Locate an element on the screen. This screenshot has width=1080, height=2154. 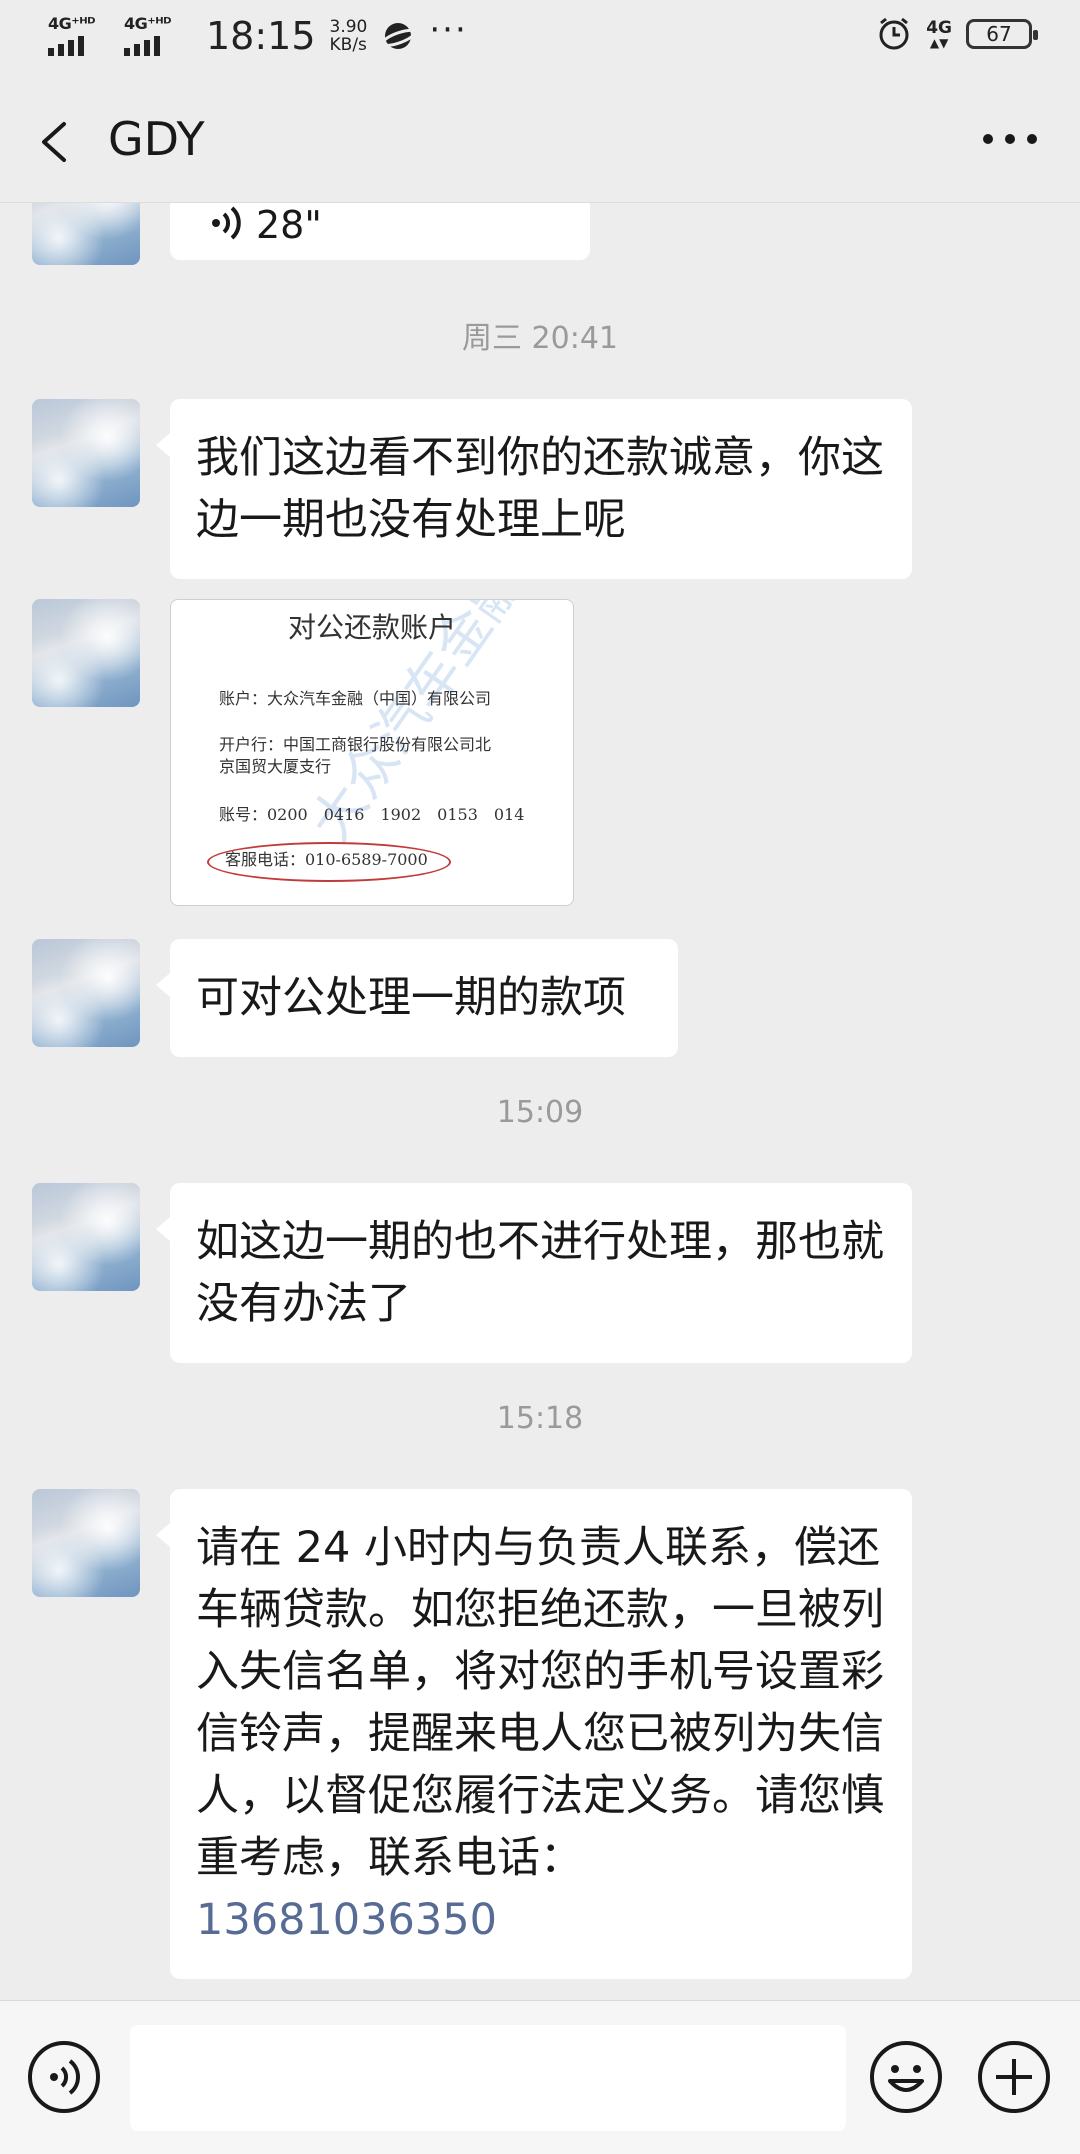
battery-icon: 67 is located at coordinates (1002, 34).